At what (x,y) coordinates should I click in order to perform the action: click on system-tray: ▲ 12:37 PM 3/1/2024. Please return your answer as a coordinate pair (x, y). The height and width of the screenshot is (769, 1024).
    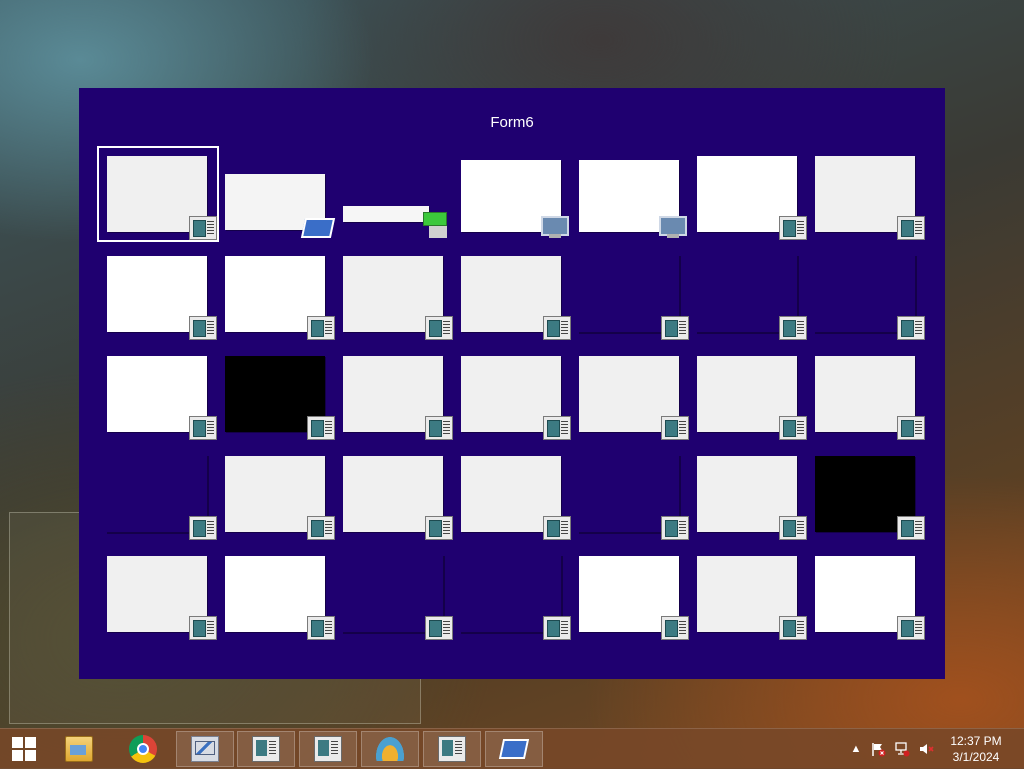
    Looking at the image, I should click on (924, 749).